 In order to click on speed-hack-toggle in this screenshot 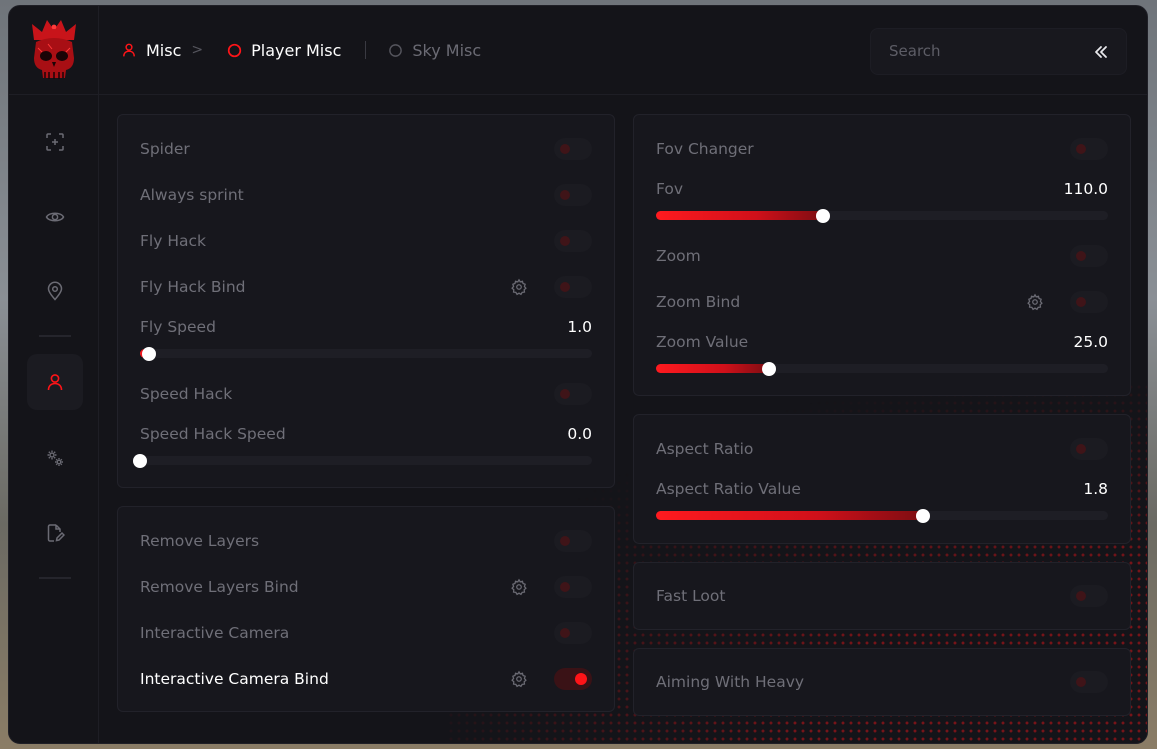, I will do `click(573, 394)`.